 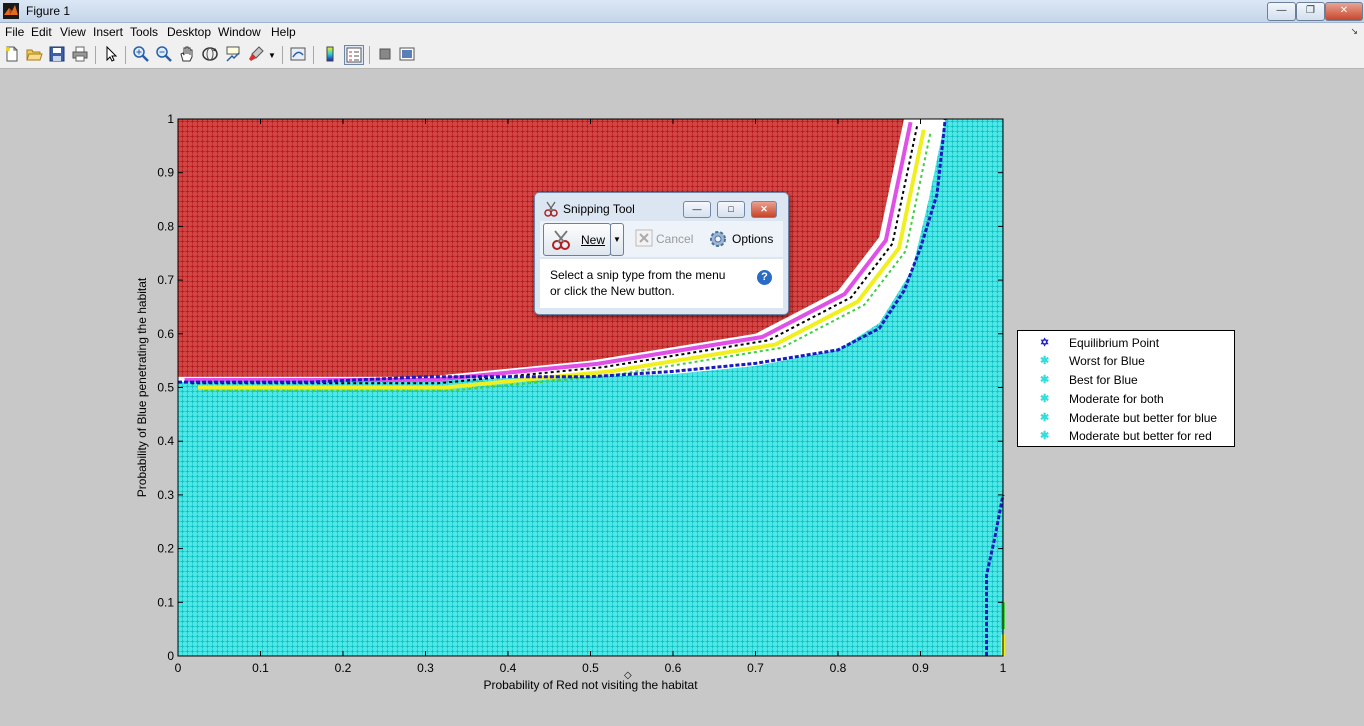 What do you see at coordinates (233, 54) in the screenshot?
I see `data-cursor-icon` at bounding box center [233, 54].